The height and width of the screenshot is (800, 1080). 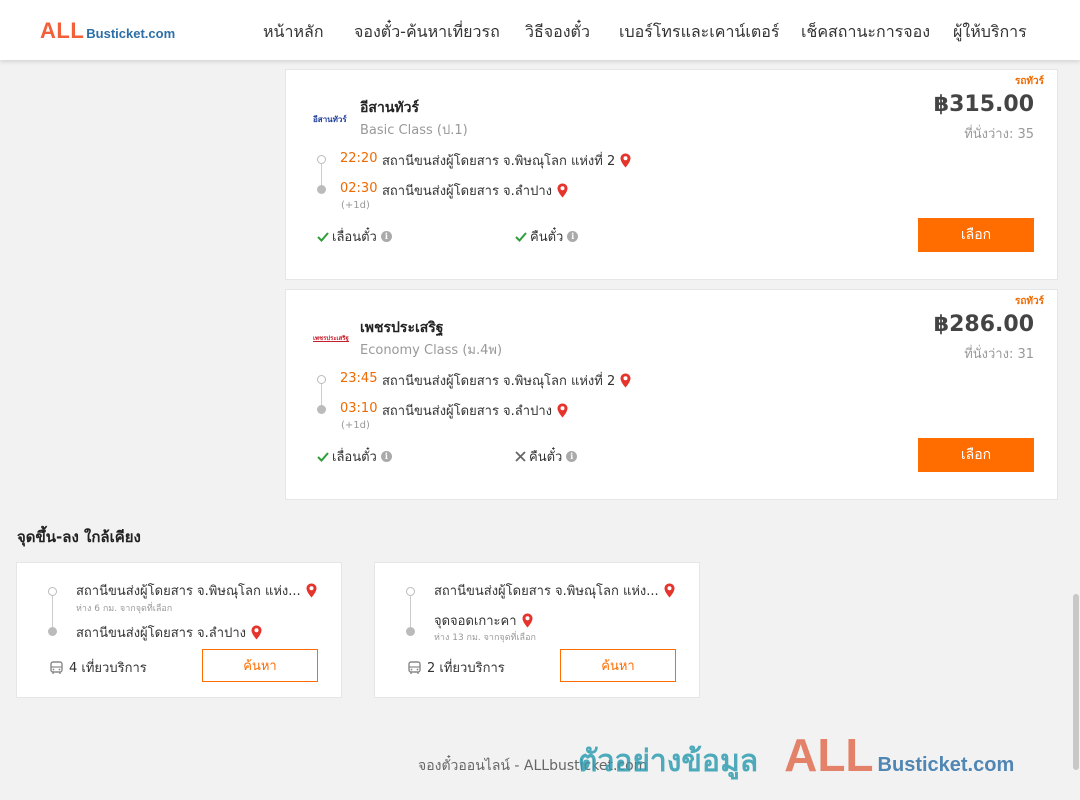 I want to click on watermark: ตัวอย่างข้อมูล ALL Busticket.com, so click(x=796, y=756).